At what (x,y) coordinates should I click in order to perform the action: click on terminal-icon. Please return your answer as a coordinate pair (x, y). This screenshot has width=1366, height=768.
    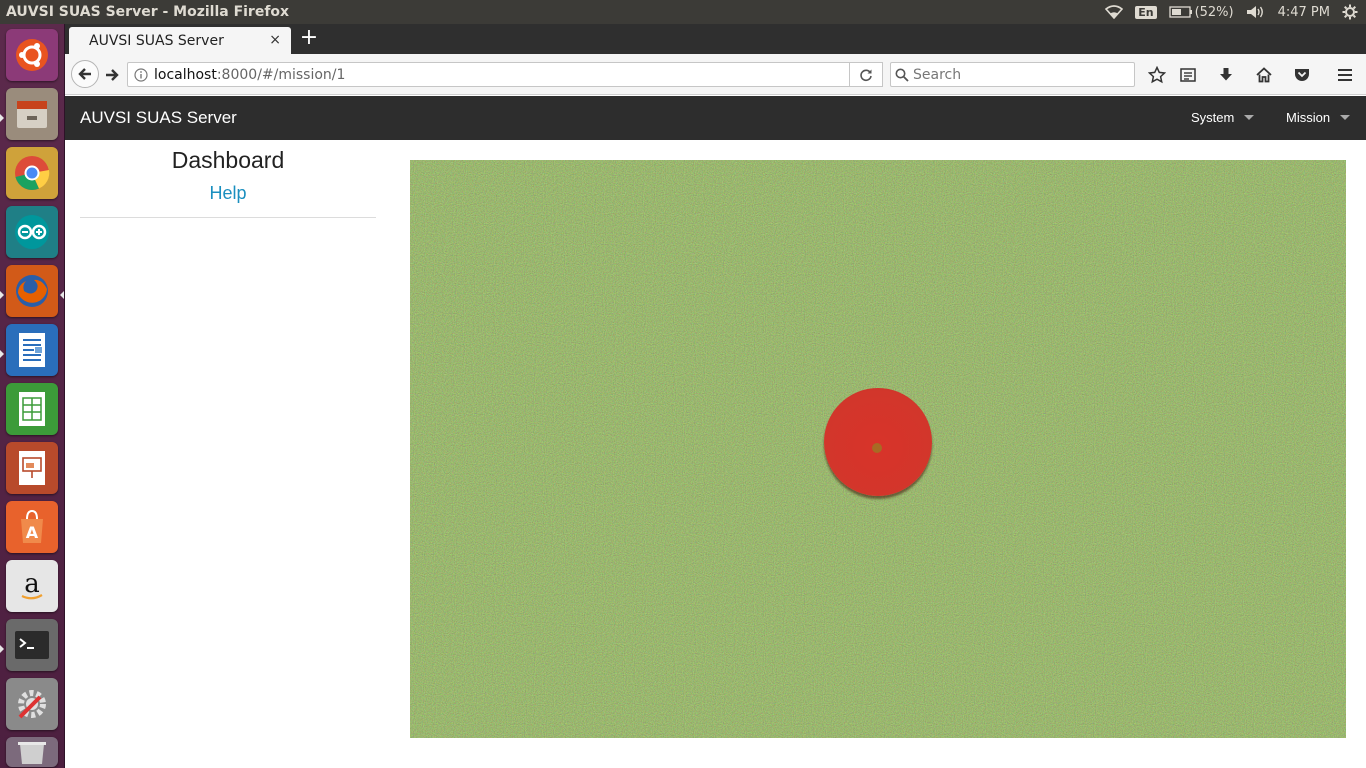
    Looking at the image, I should click on (32, 645).